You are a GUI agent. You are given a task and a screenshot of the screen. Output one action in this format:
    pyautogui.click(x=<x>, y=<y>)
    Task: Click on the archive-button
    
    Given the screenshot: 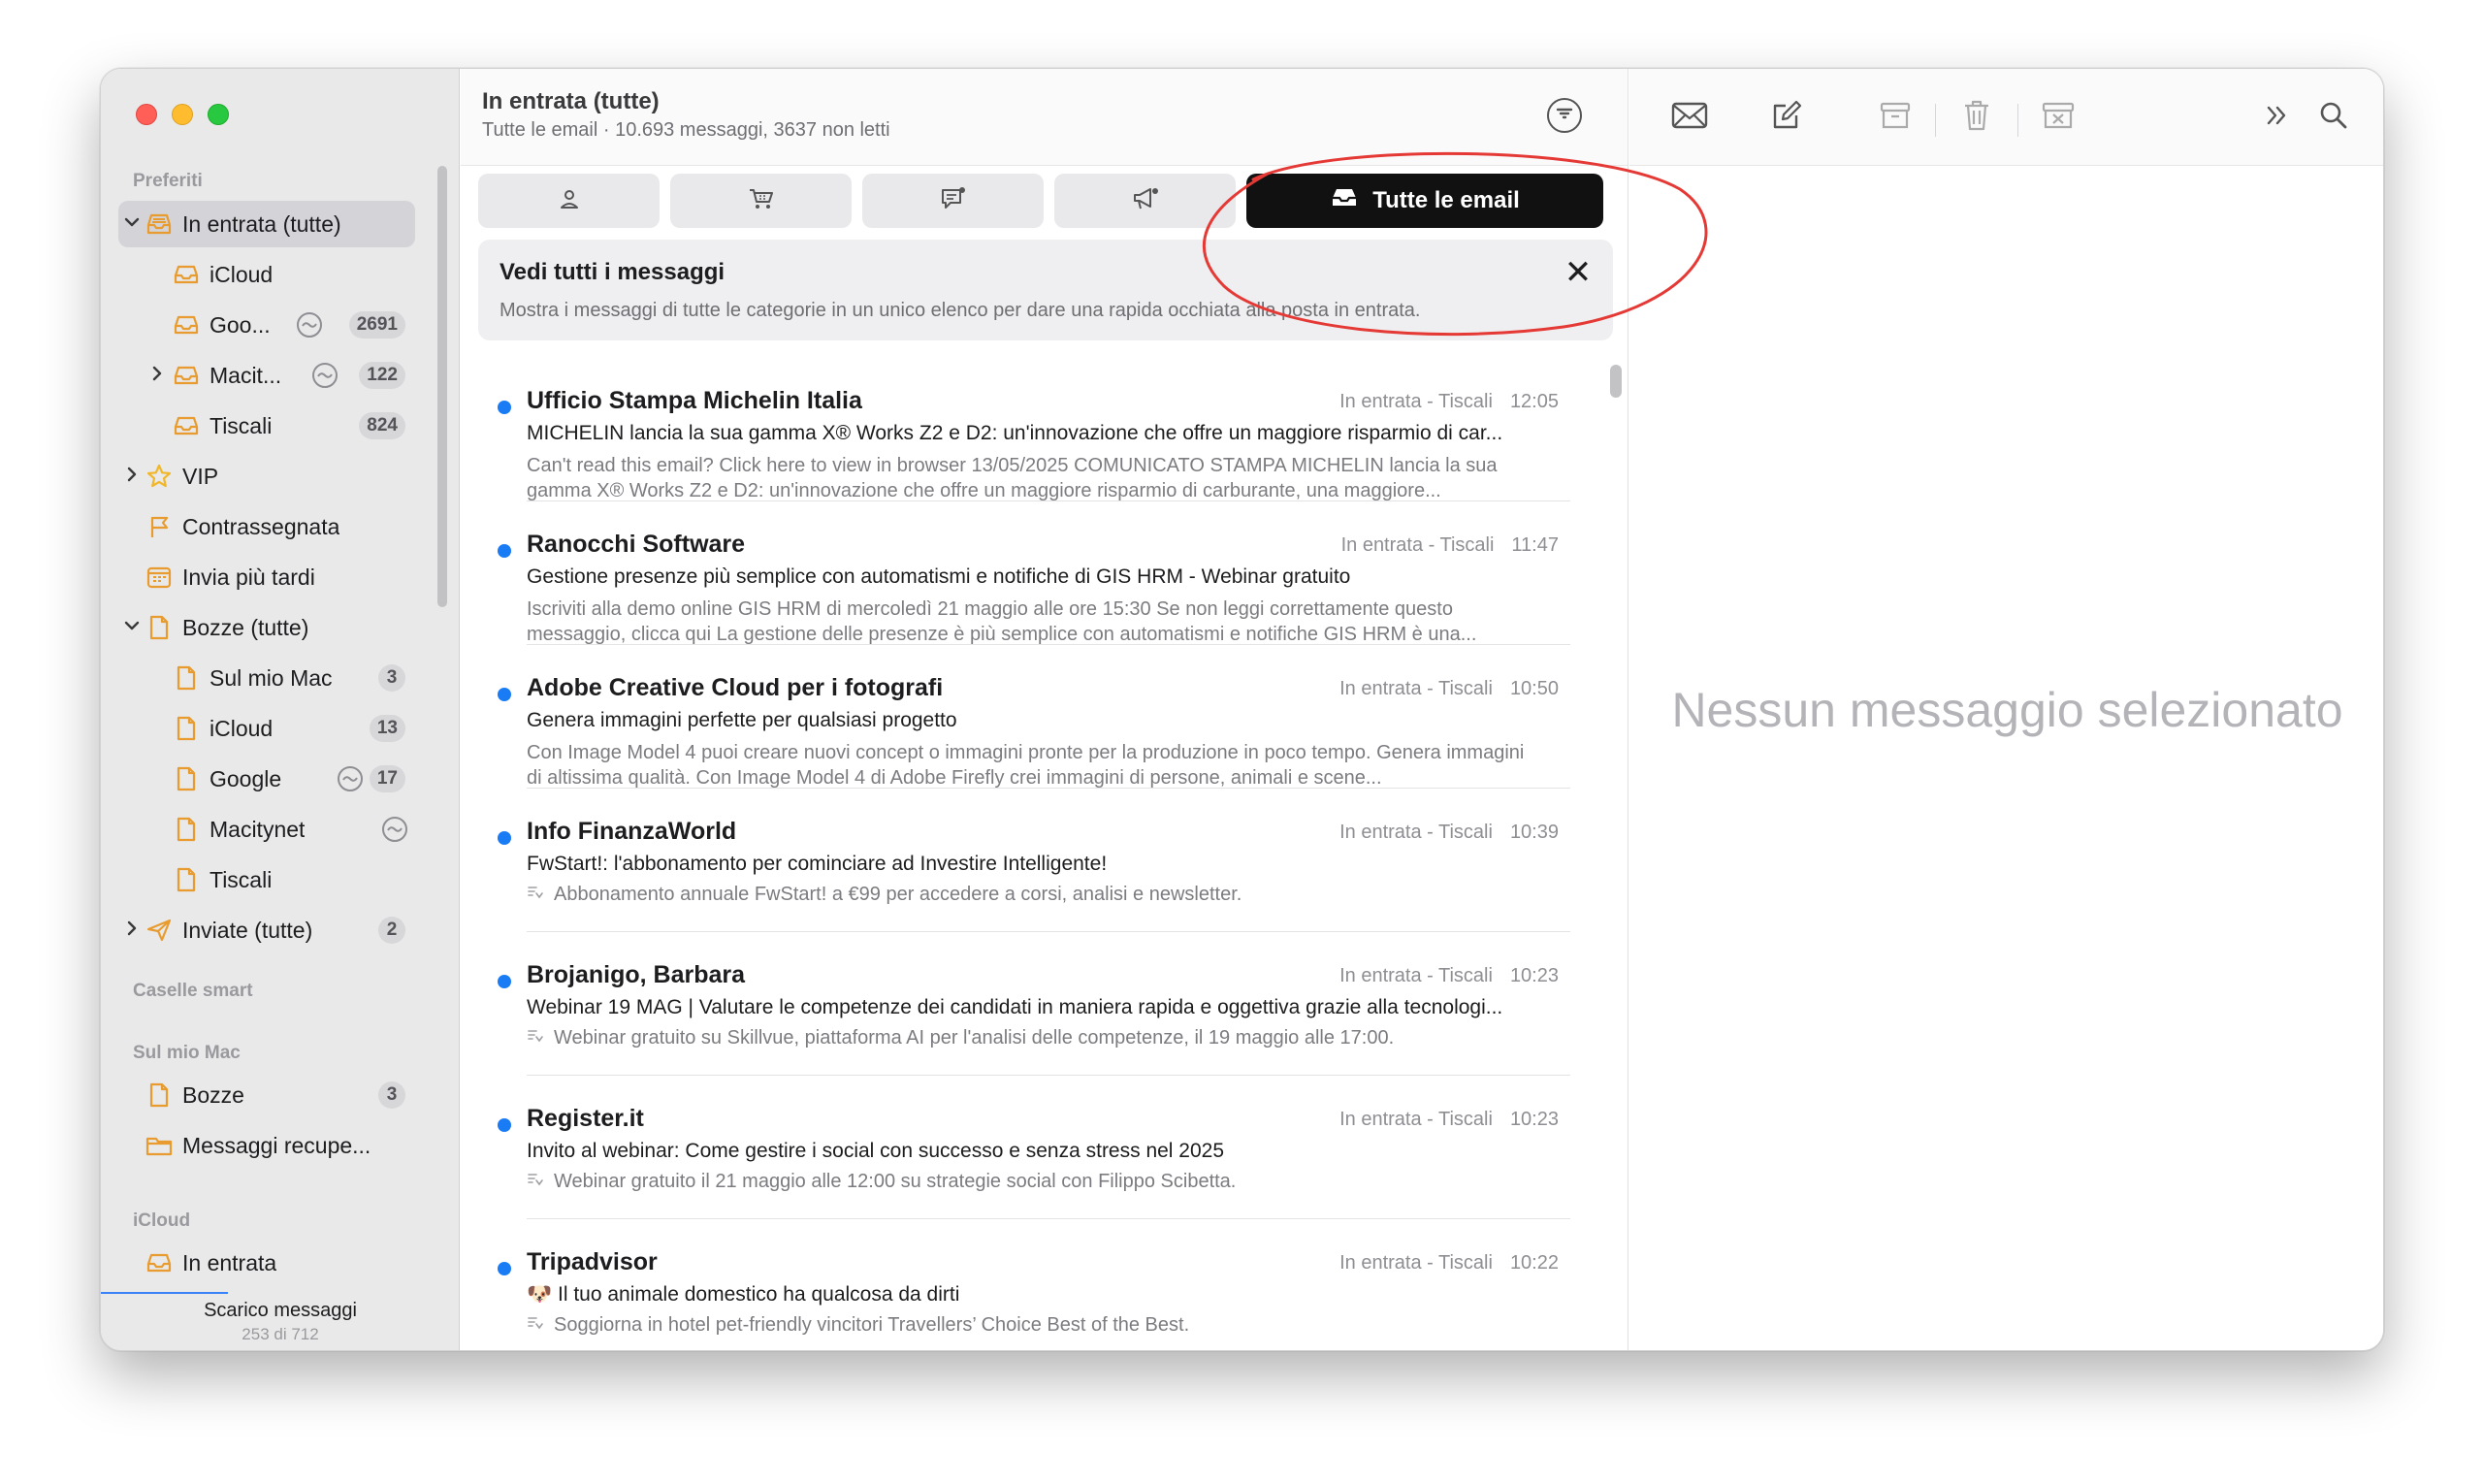 What is the action you would take?
    pyautogui.click(x=1896, y=118)
    